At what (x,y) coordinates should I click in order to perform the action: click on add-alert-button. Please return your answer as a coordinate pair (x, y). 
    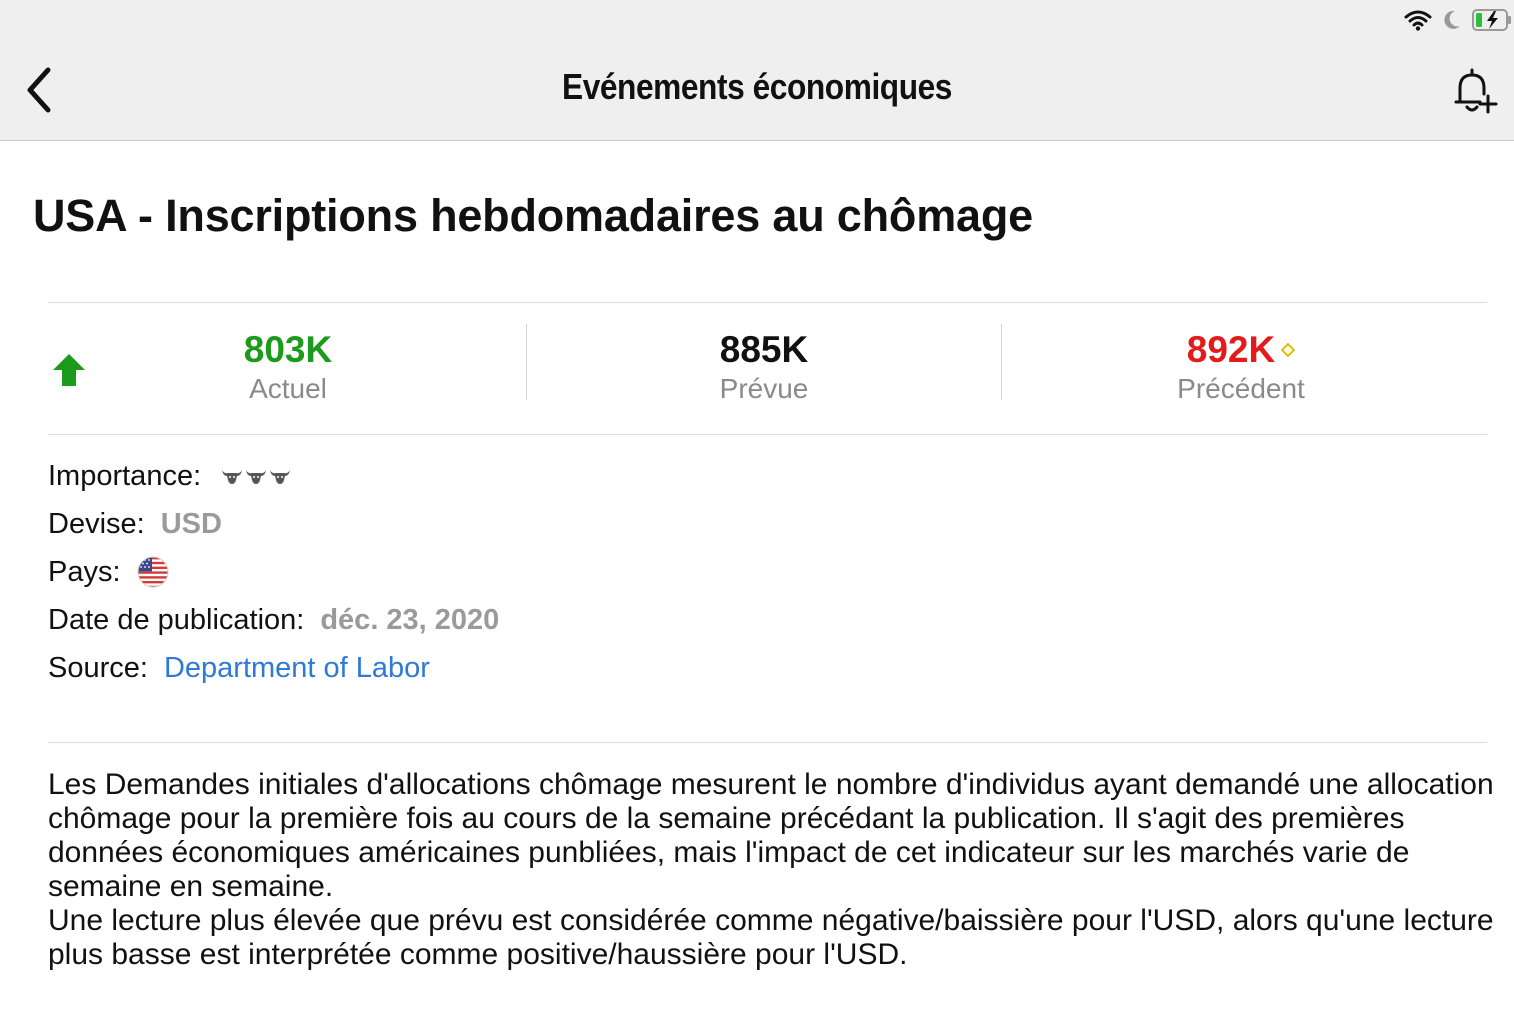
    Looking at the image, I should click on (1474, 91).